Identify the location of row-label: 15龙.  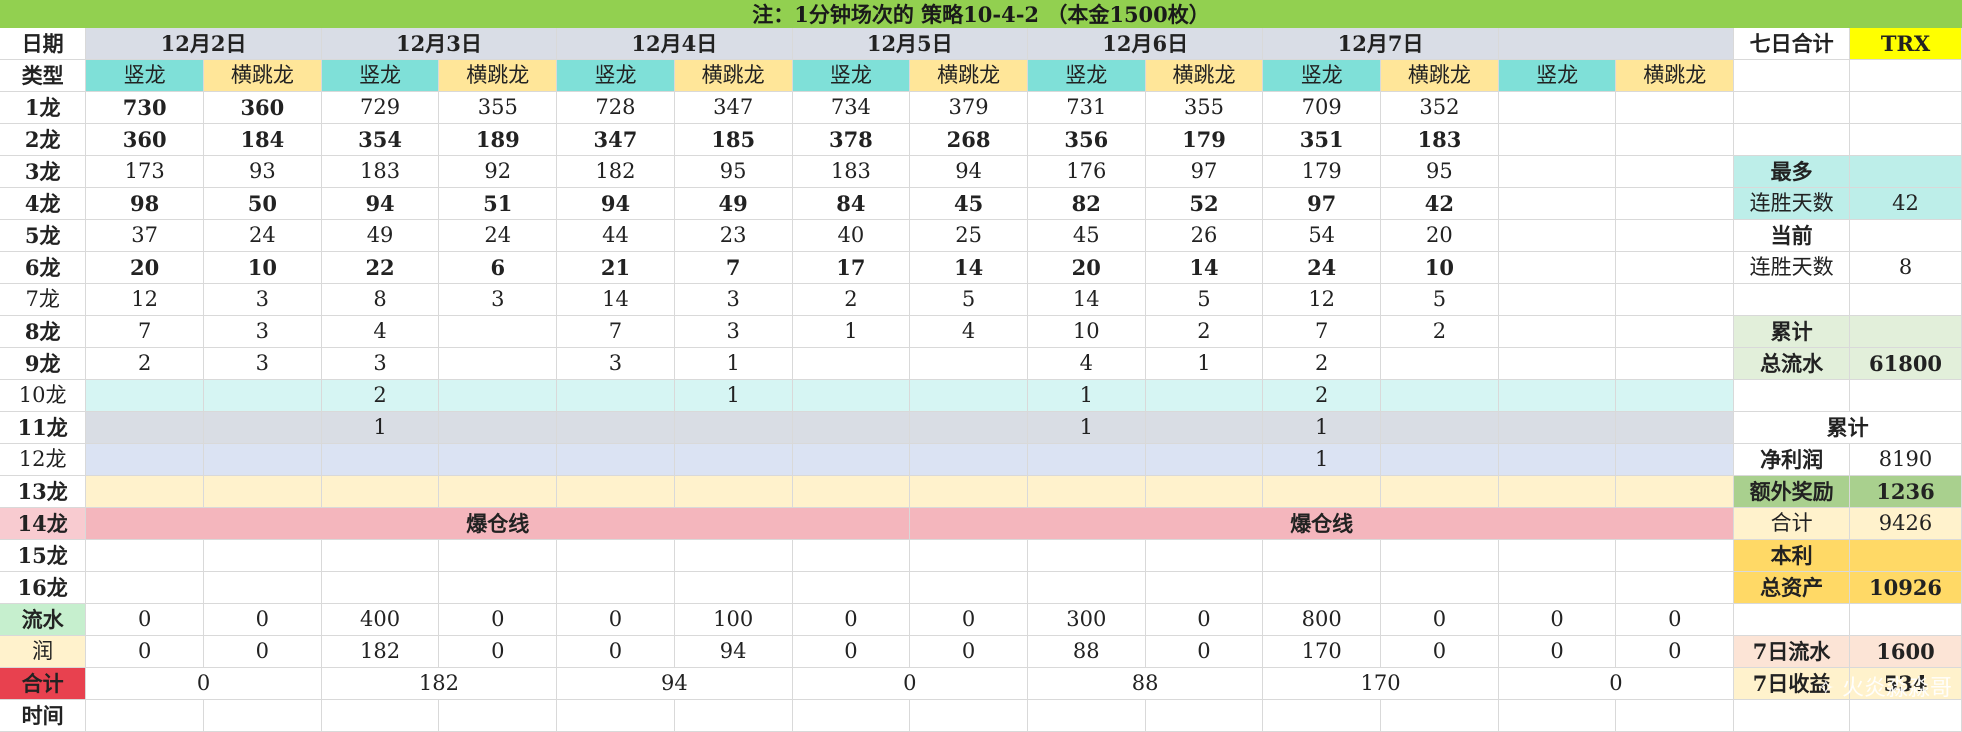
(43, 555).